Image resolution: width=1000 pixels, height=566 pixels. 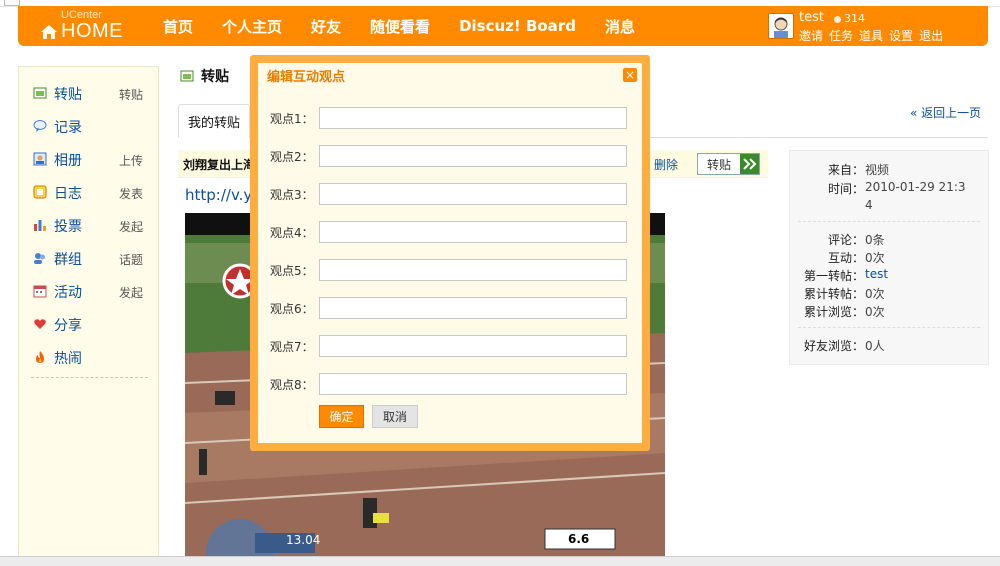 I want to click on double-arrow-icon, so click(x=749, y=164).